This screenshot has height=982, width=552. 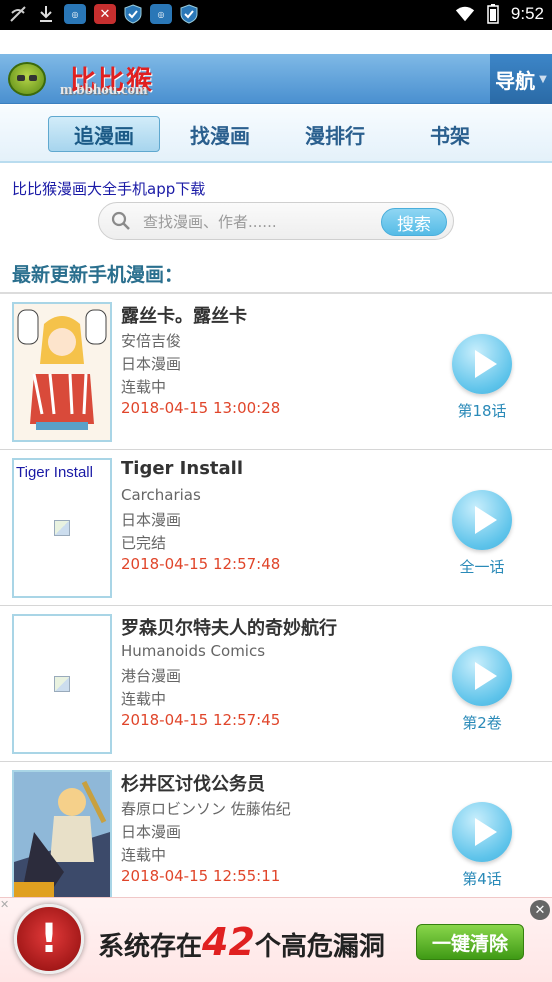 I want to click on search-button: 搜索, so click(x=414, y=222).